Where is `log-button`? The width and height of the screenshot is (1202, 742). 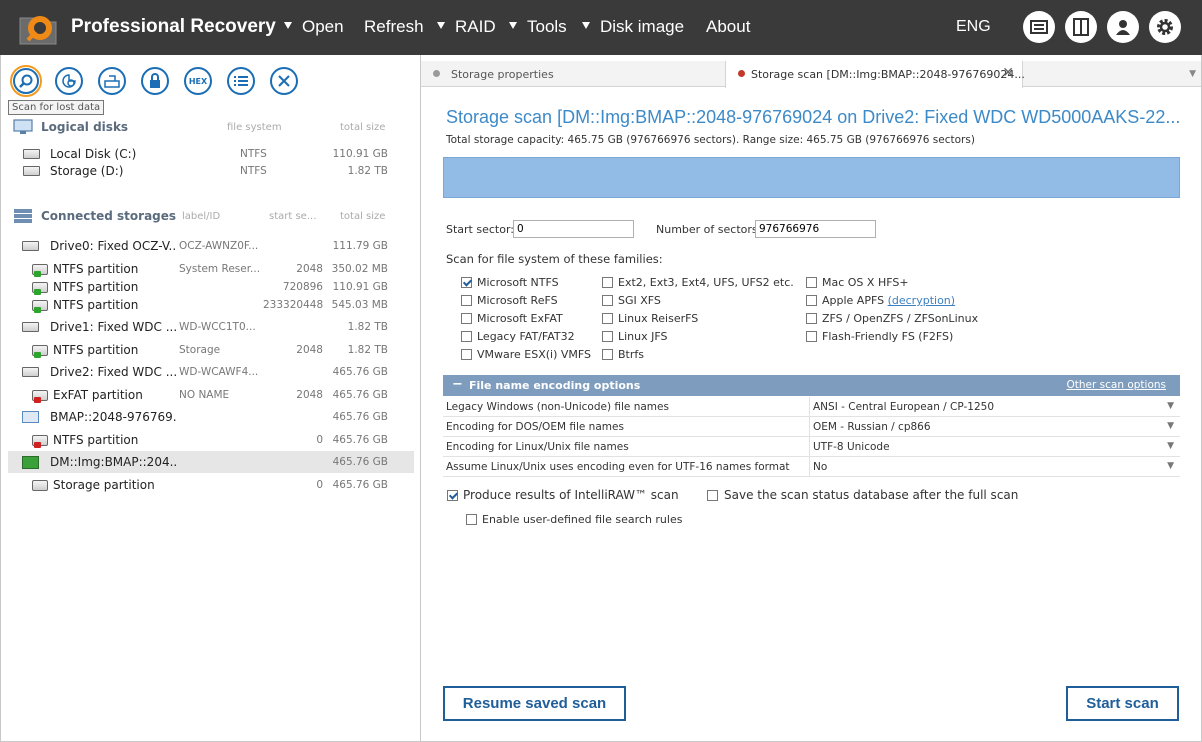
log-button is located at coordinates (1039, 27).